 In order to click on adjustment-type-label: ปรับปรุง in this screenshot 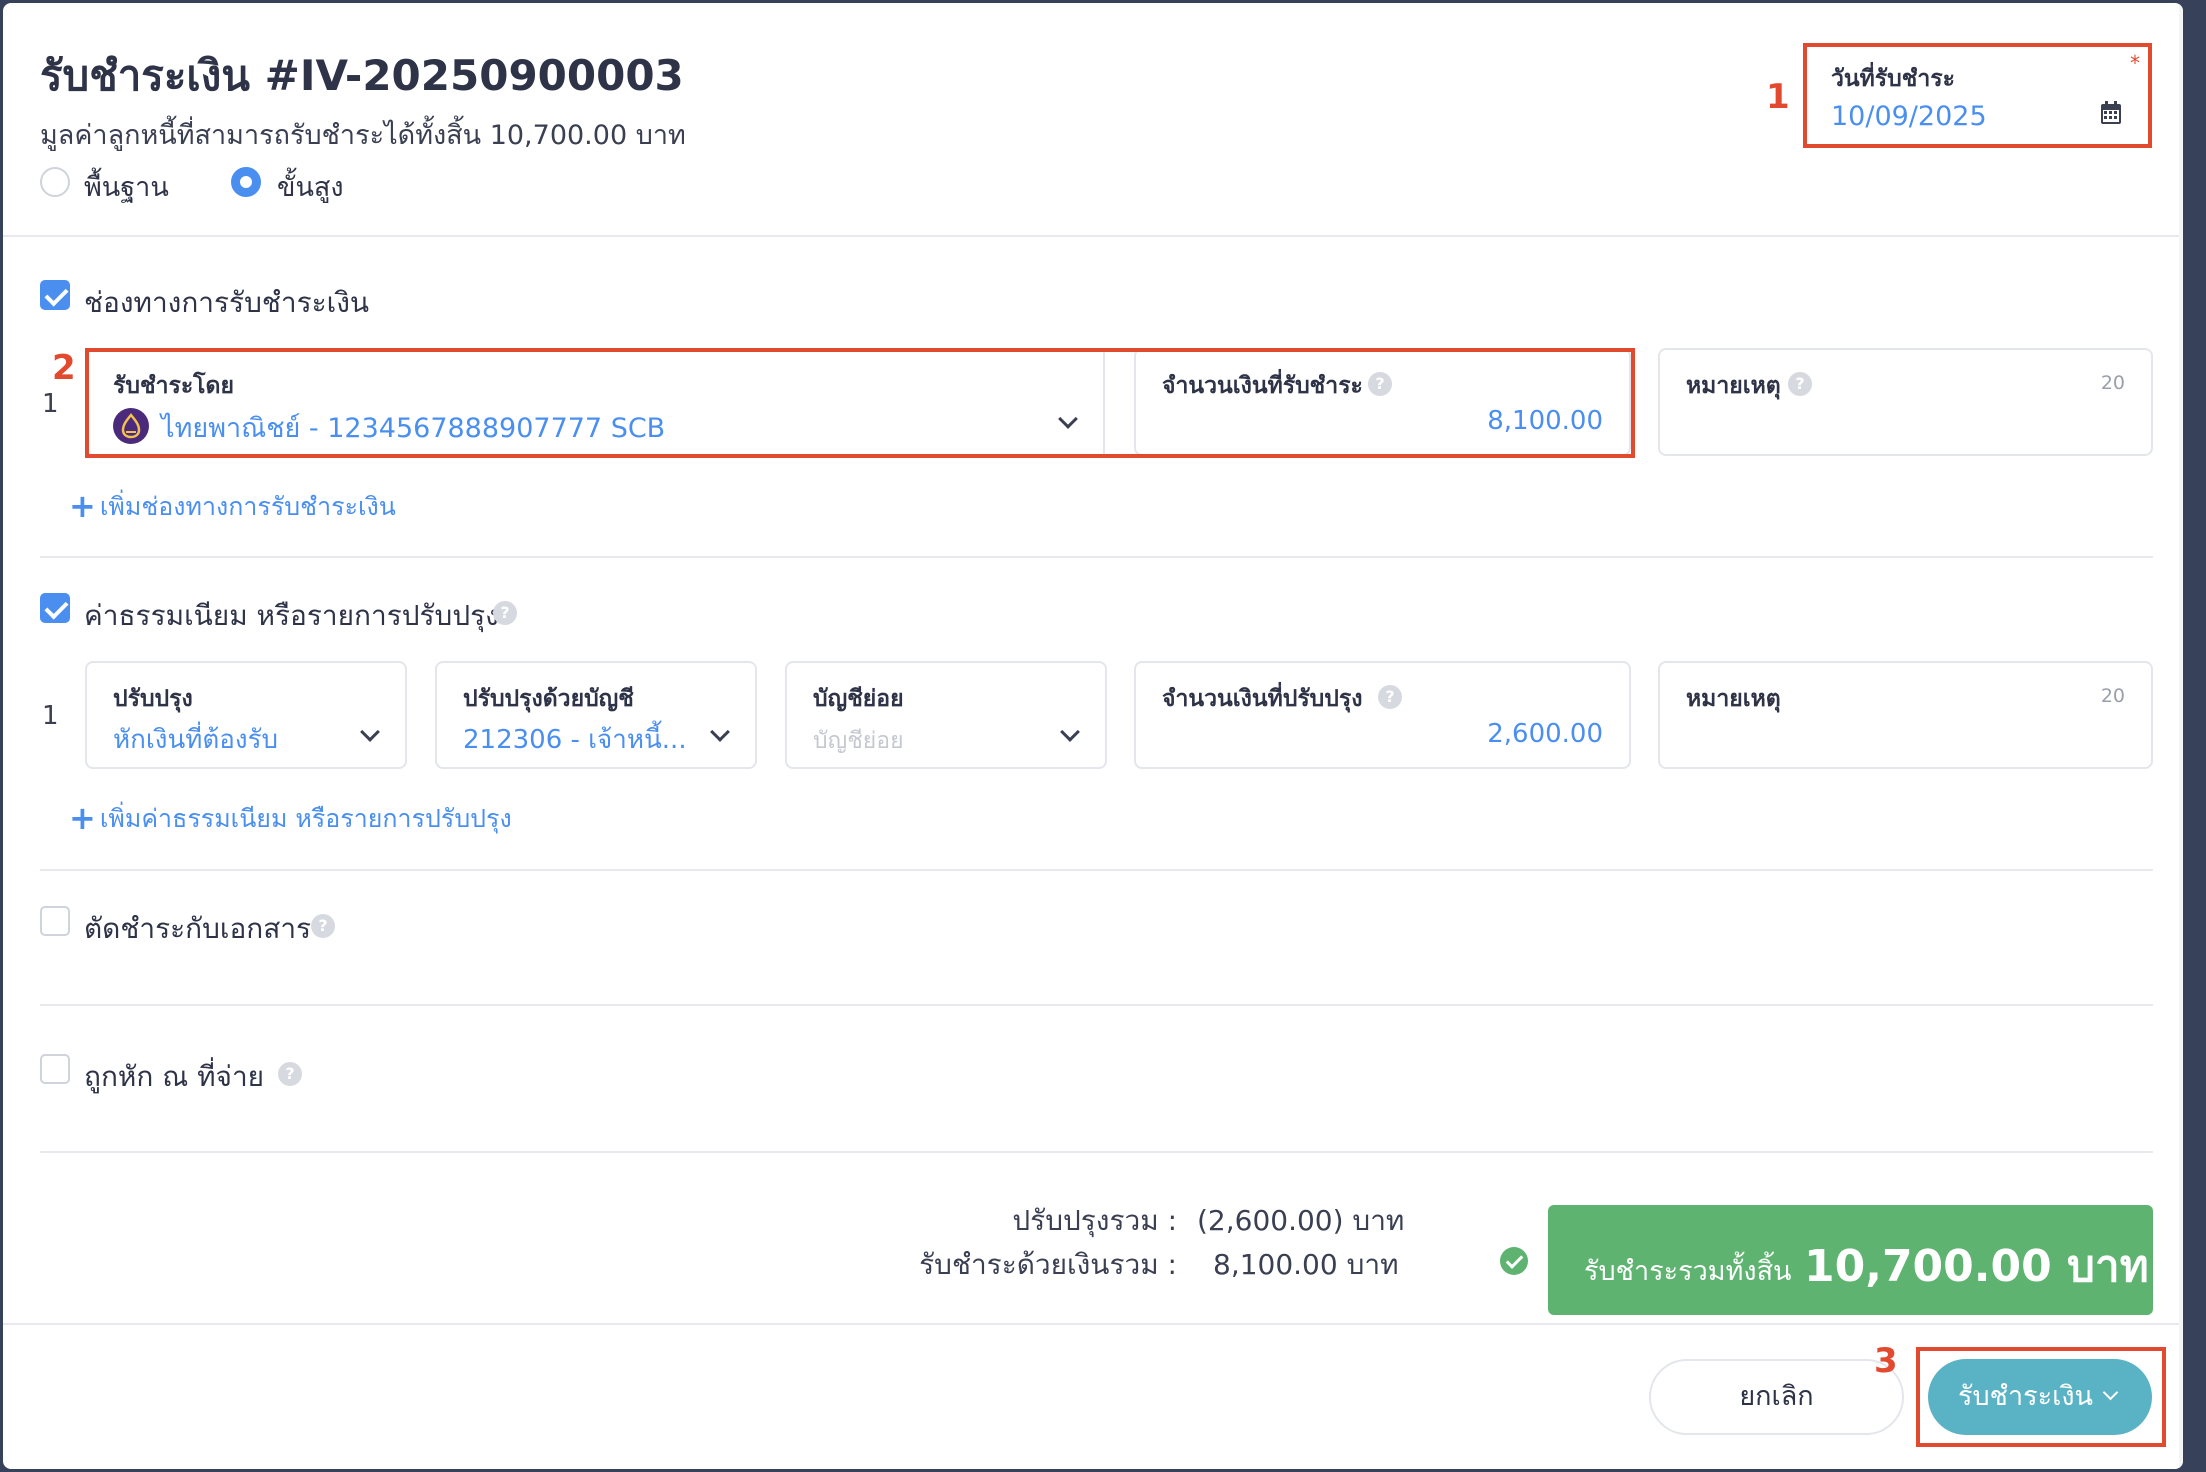, I will do `click(153, 699)`.